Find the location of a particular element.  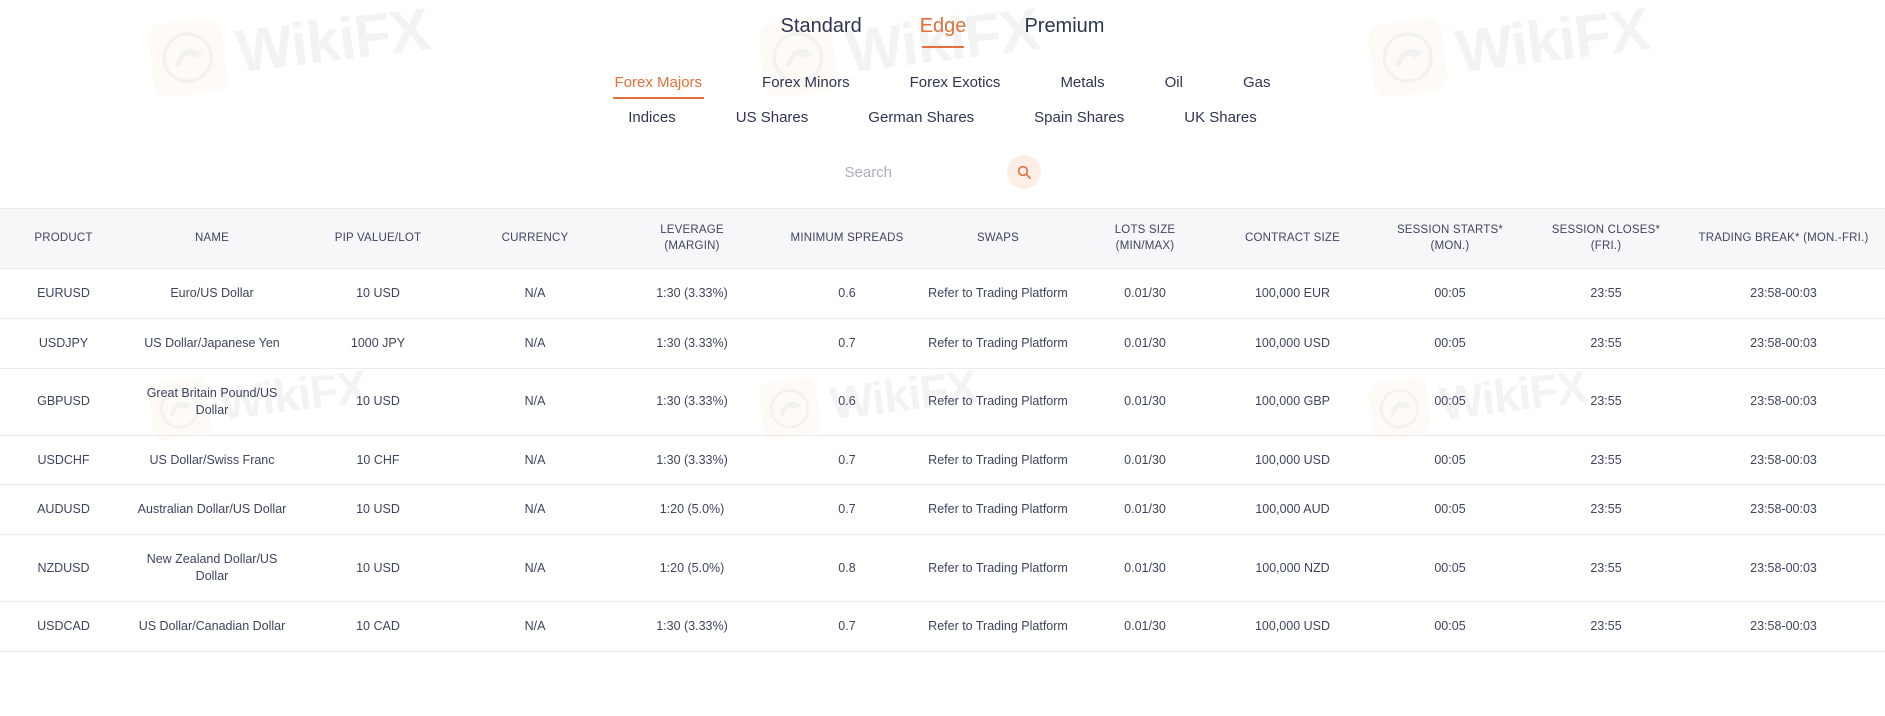

cell-name: Australian Dollar/US Dollar is located at coordinates (212, 510).